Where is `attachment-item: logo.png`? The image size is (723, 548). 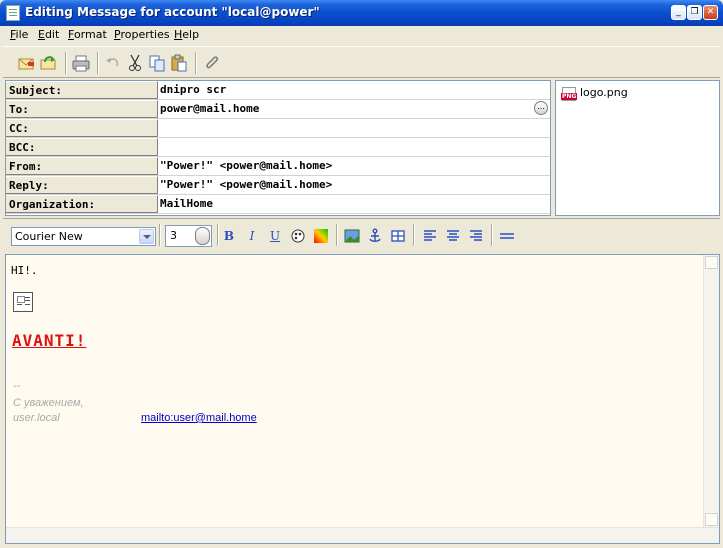
attachment-item: logo.png is located at coordinates (604, 92).